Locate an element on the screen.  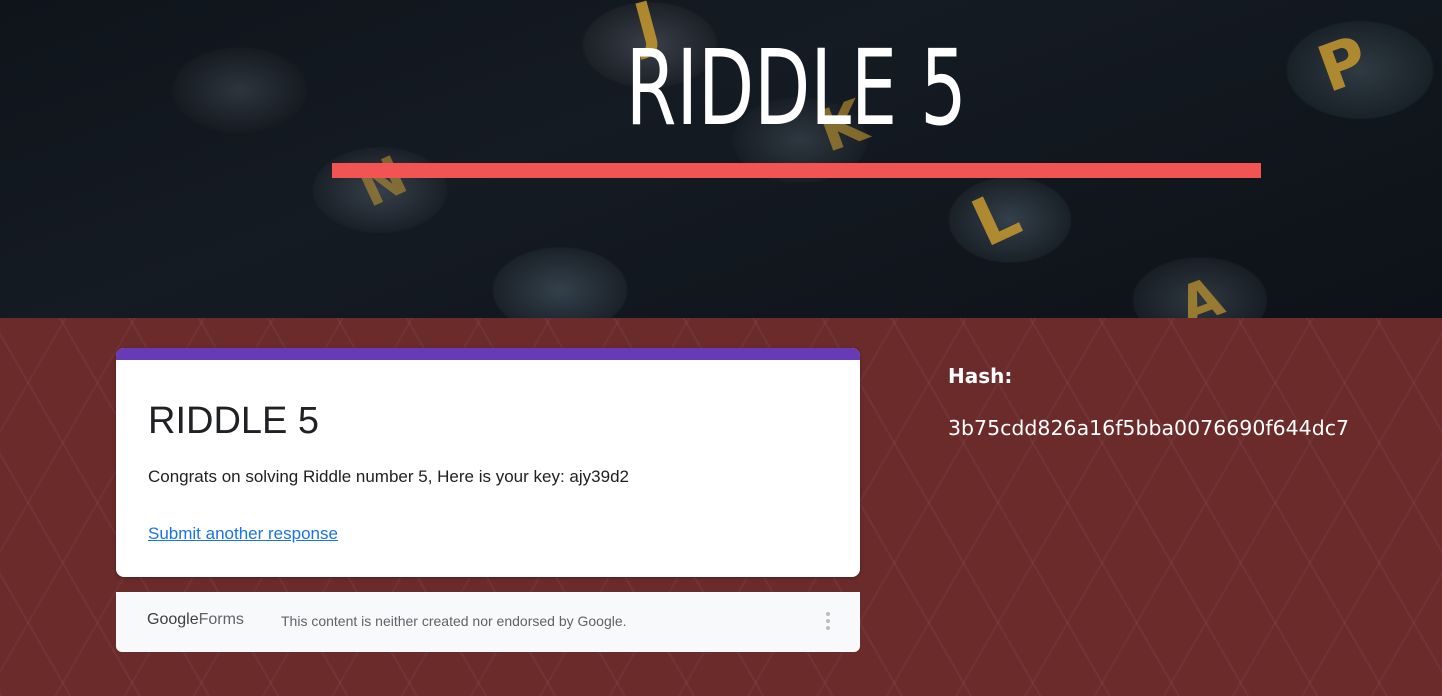
more-vert-icon is located at coordinates (828, 622).